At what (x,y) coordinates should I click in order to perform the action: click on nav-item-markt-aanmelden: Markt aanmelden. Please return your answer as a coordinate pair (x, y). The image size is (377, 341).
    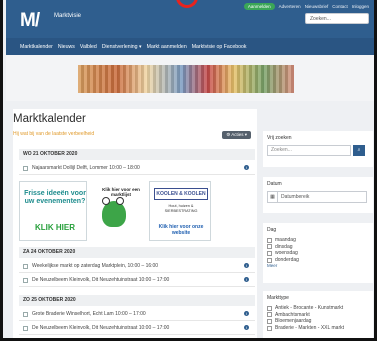
    Looking at the image, I should click on (167, 47).